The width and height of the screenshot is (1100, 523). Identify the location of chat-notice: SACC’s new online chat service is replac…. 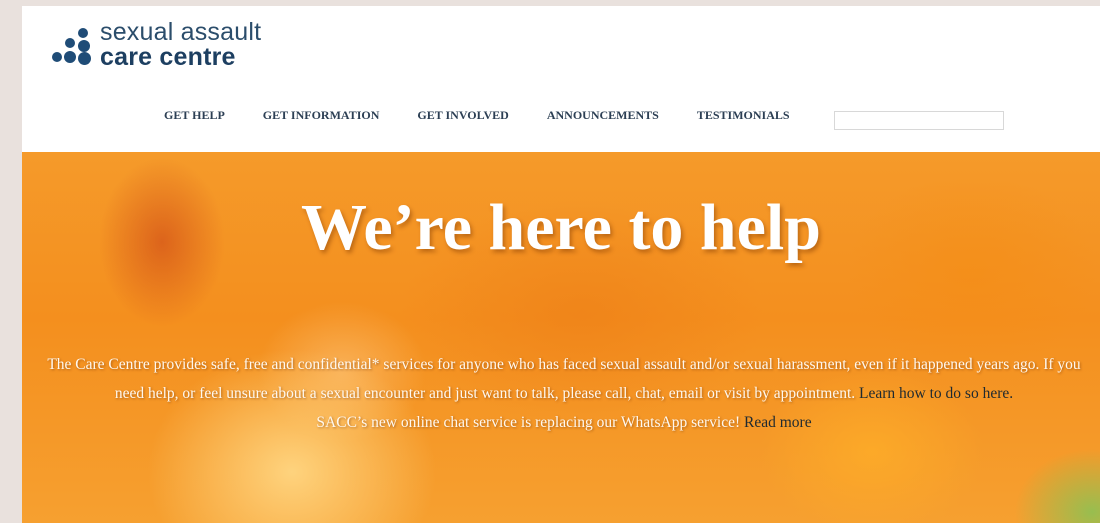
(528, 422).